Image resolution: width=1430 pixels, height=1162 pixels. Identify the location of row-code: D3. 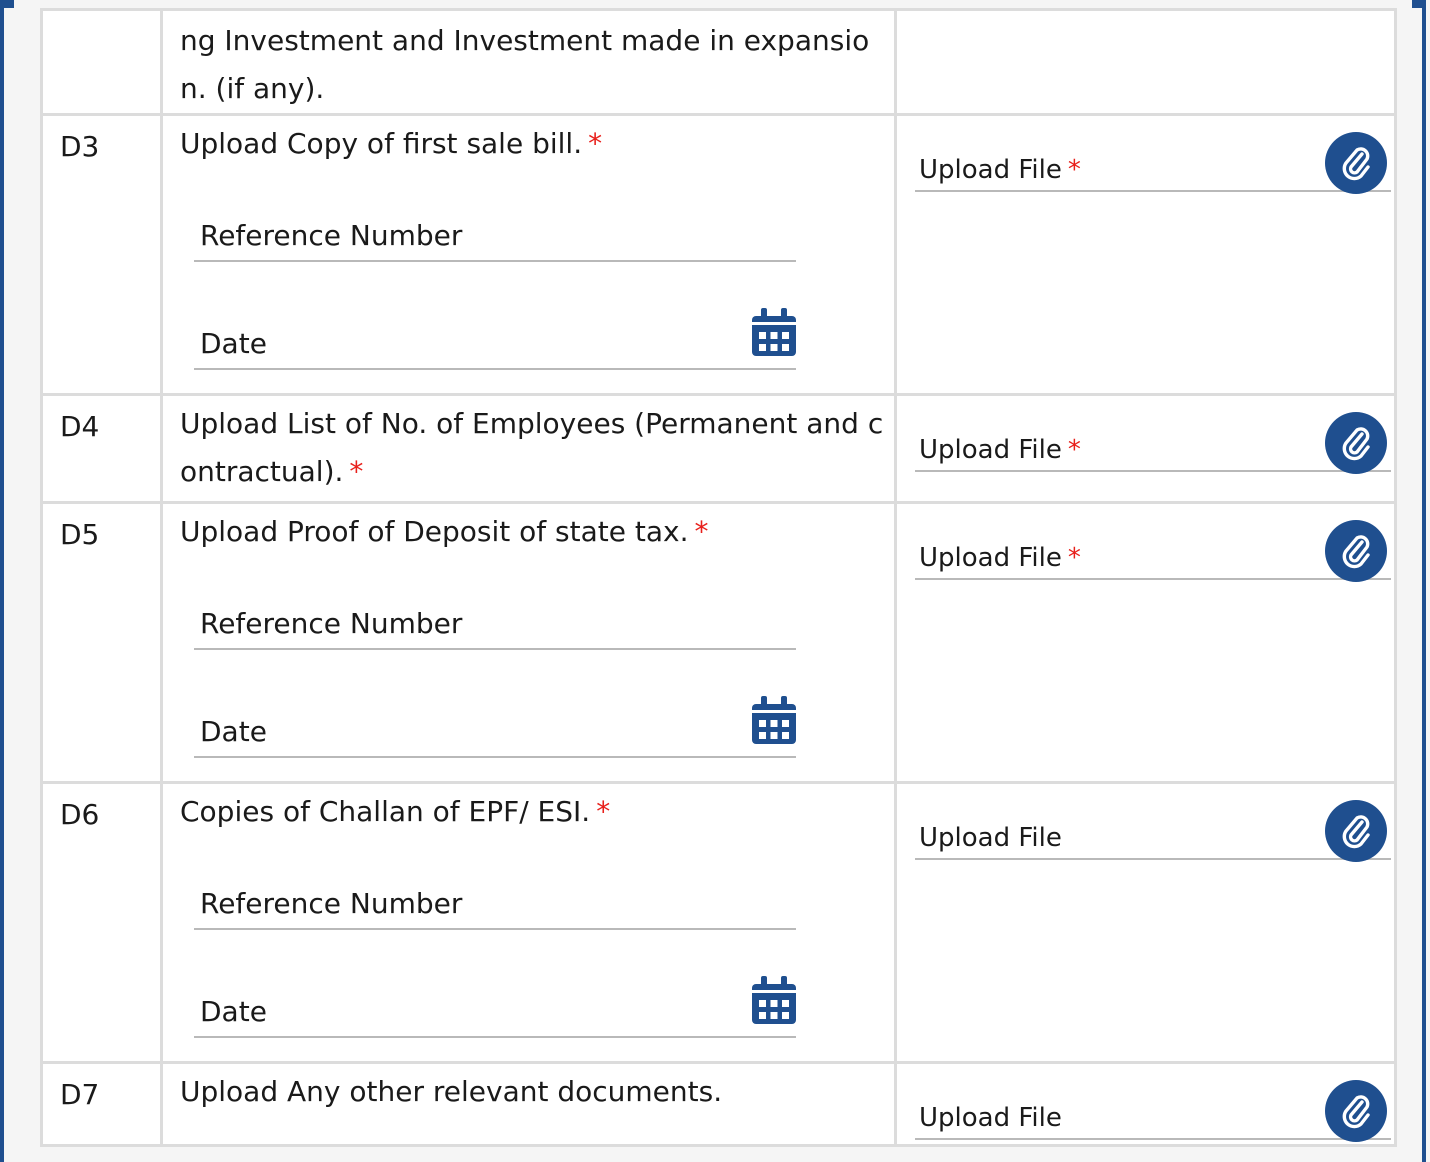
(80, 146).